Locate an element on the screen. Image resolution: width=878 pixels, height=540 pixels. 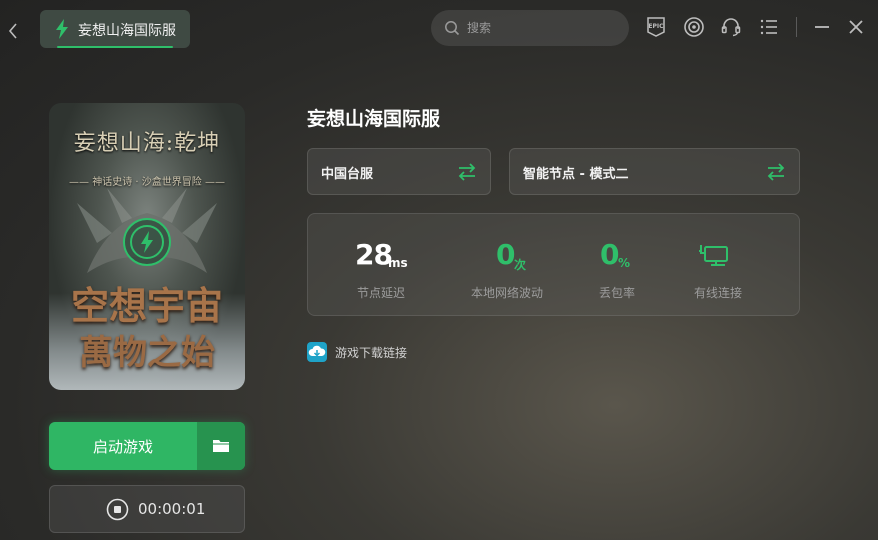
launch-game-label: 启动游戏 is located at coordinates (122, 447).